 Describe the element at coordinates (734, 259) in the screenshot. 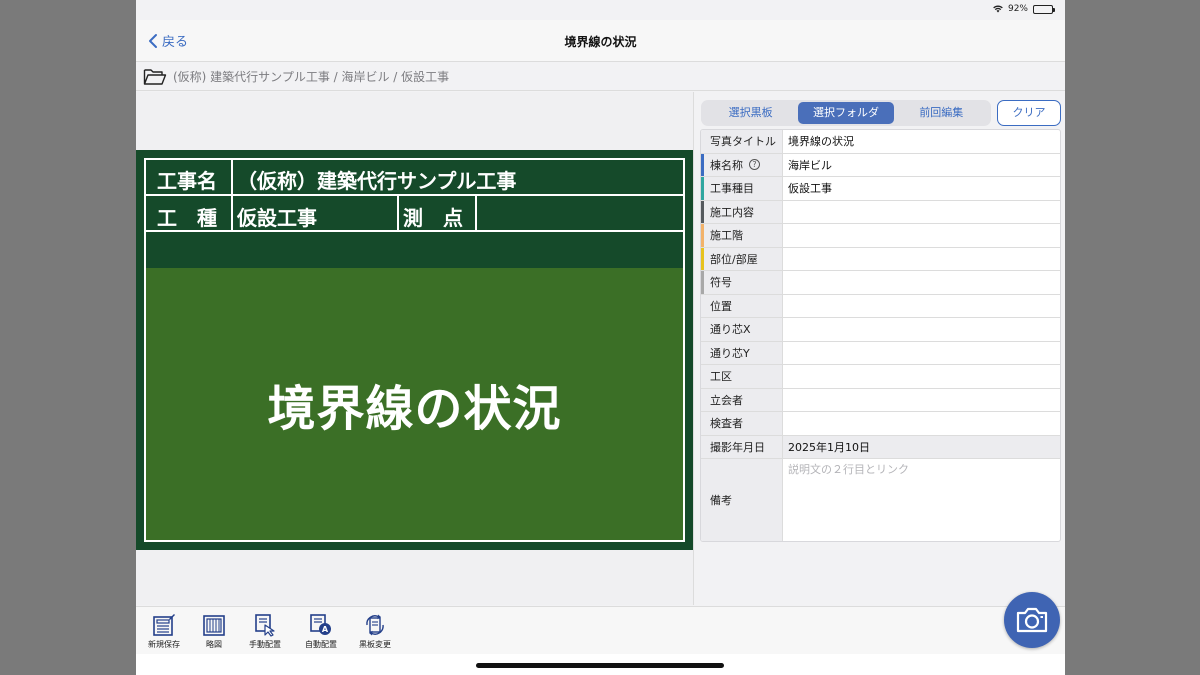

I see `field-label: 部位/部屋` at that location.